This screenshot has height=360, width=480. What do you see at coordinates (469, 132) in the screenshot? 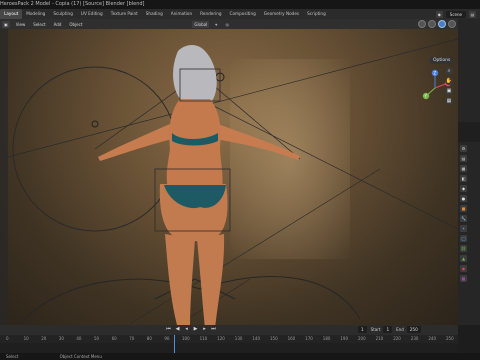
I see `outliner-properties-divider` at bounding box center [469, 132].